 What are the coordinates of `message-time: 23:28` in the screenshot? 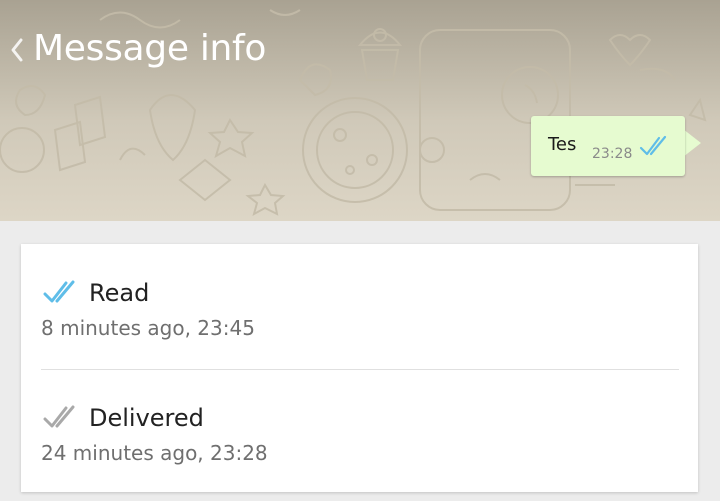 It's located at (612, 154).